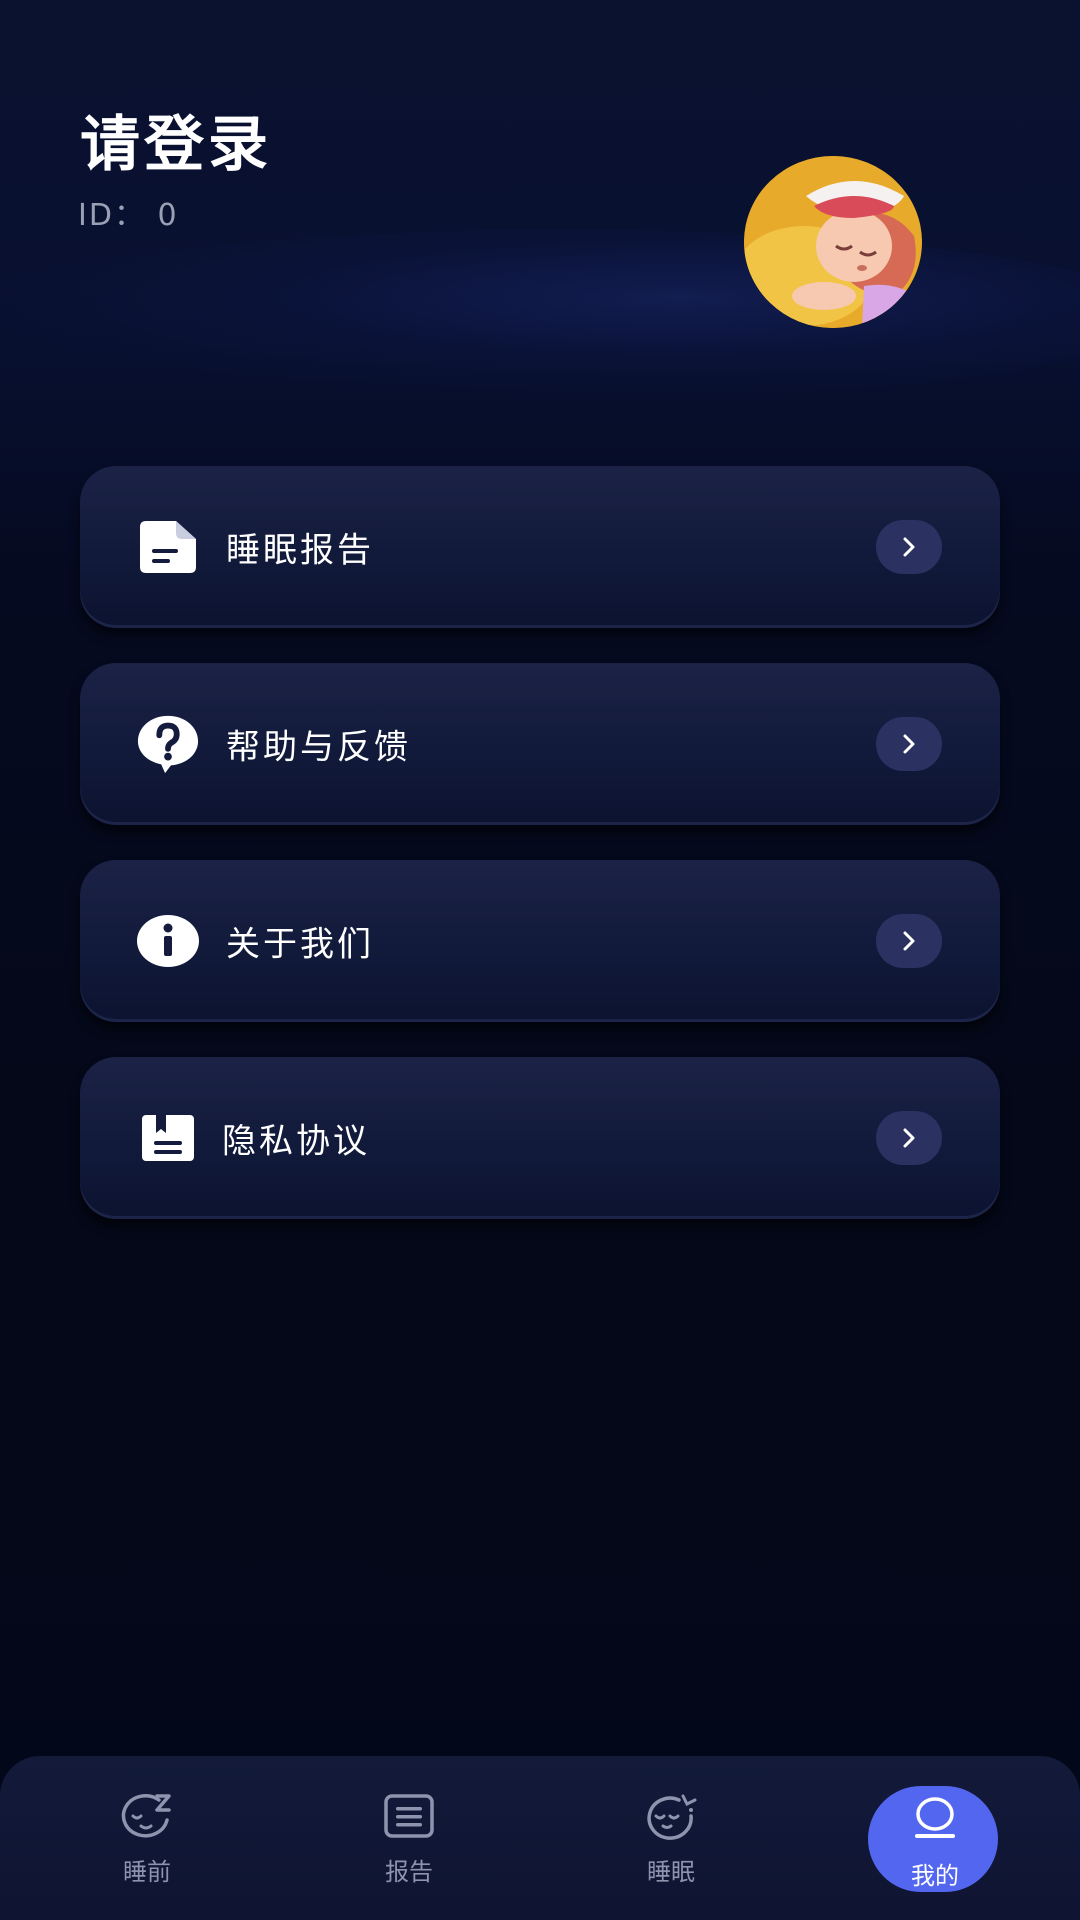 Image resolution: width=1080 pixels, height=1920 pixels. What do you see at coordinates (935, 1817) in the screenshot?
I see `profile-icon` at bounding box center [935, 1817].